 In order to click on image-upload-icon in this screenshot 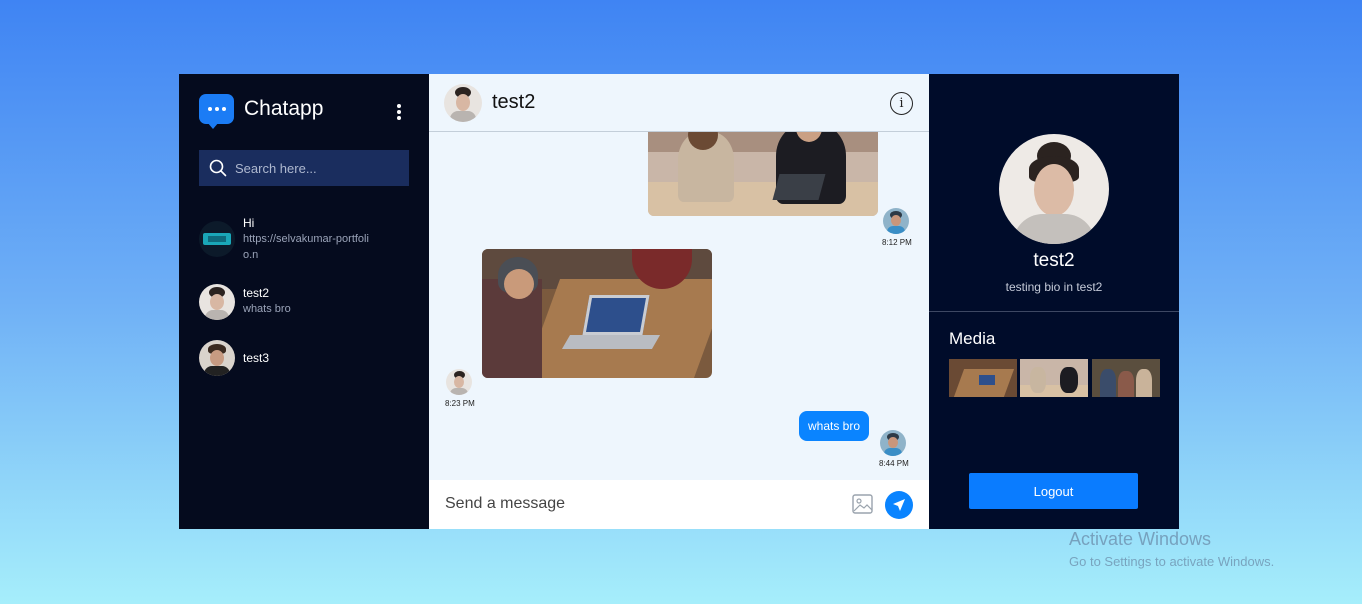, I will do `click(862, 504)`.